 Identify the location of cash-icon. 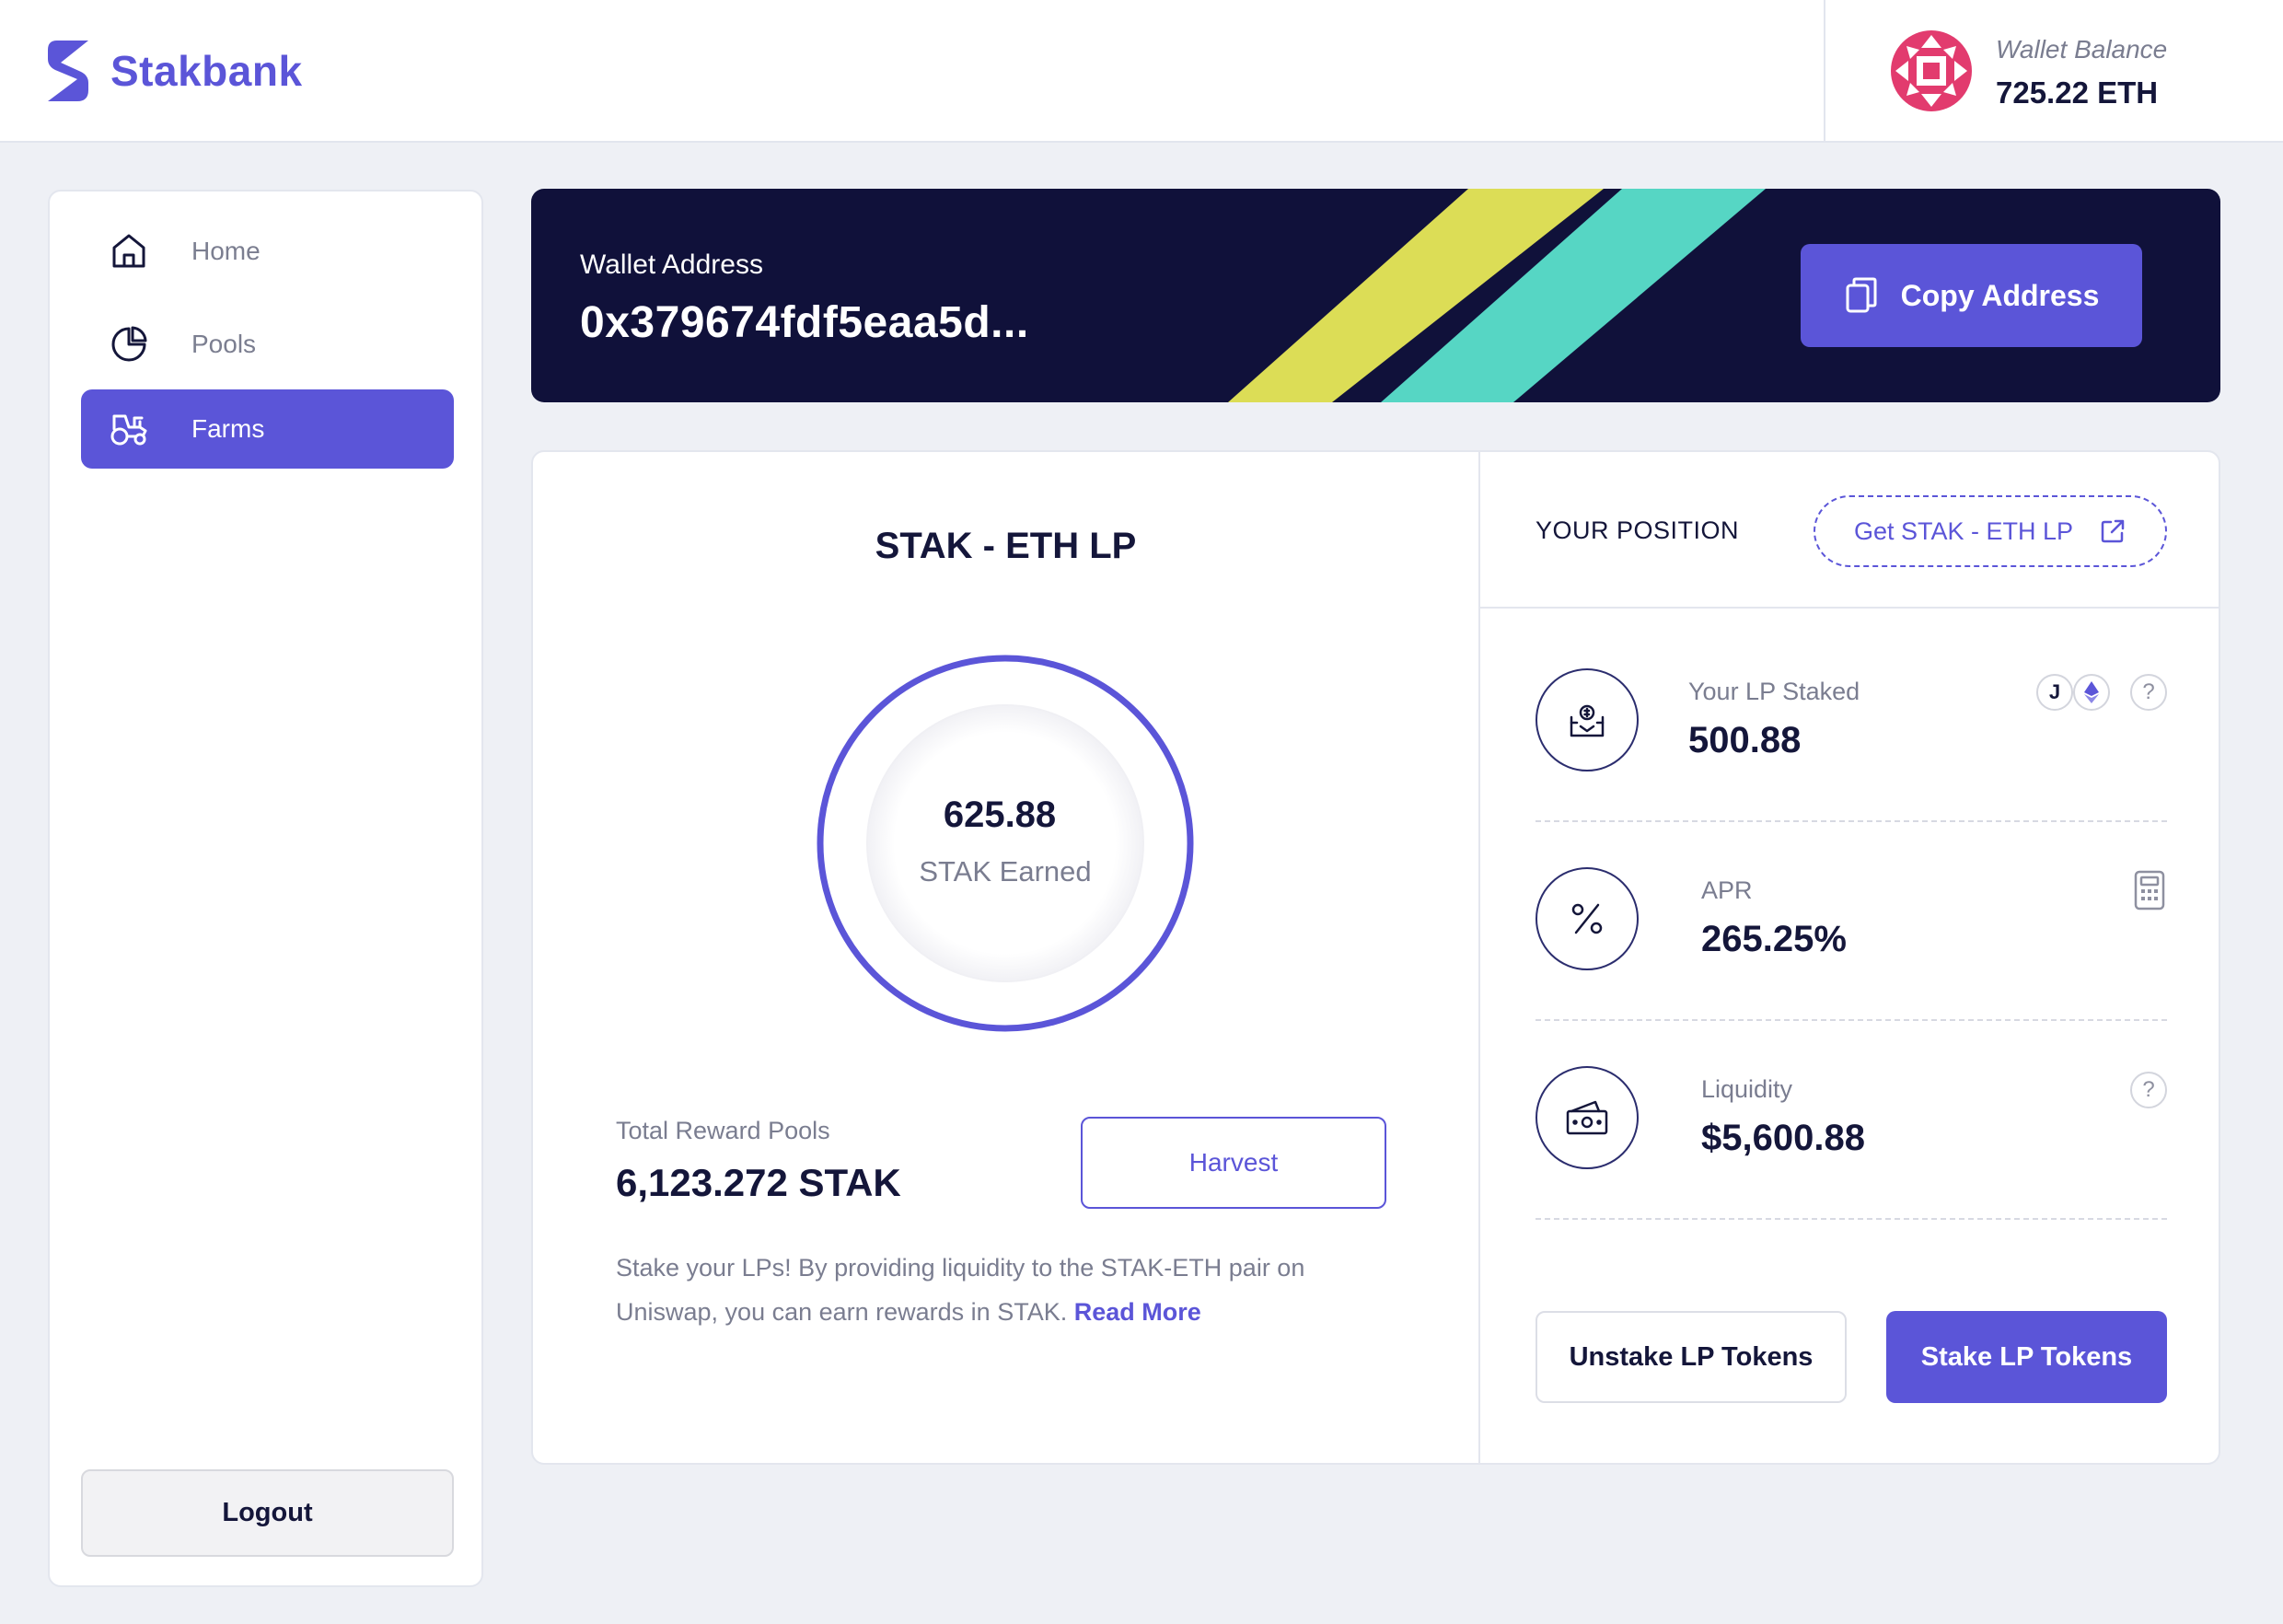
(1587, 1117).